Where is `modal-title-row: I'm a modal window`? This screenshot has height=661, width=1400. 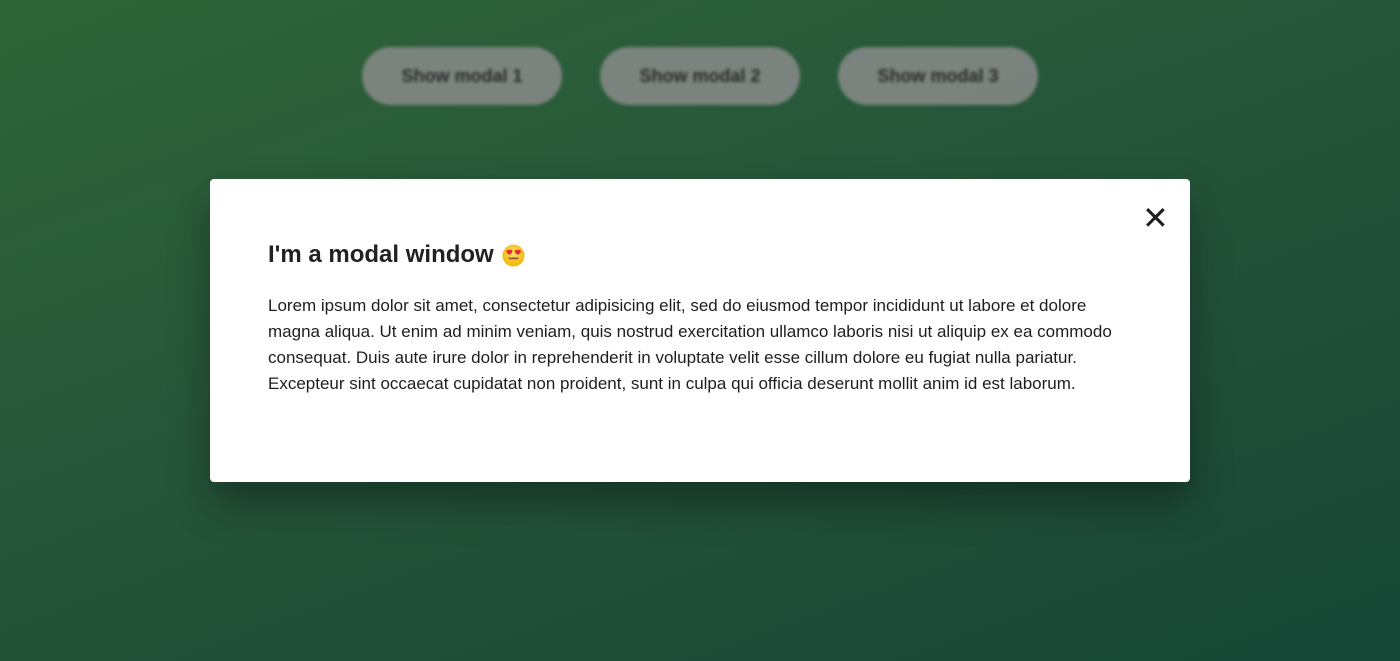
modal-title-row: I'm a modal window is located at coordinates (700, 255).